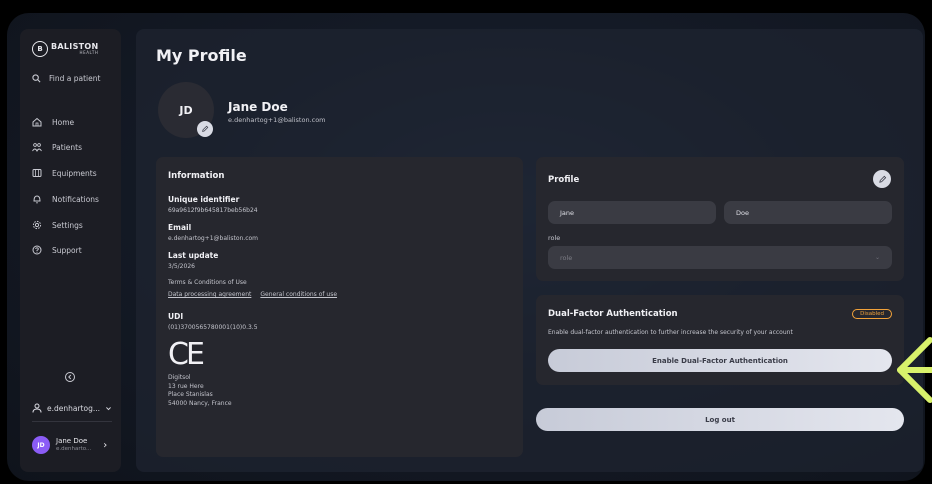  I want to click on page-title: My Profile, so click(201, 55).